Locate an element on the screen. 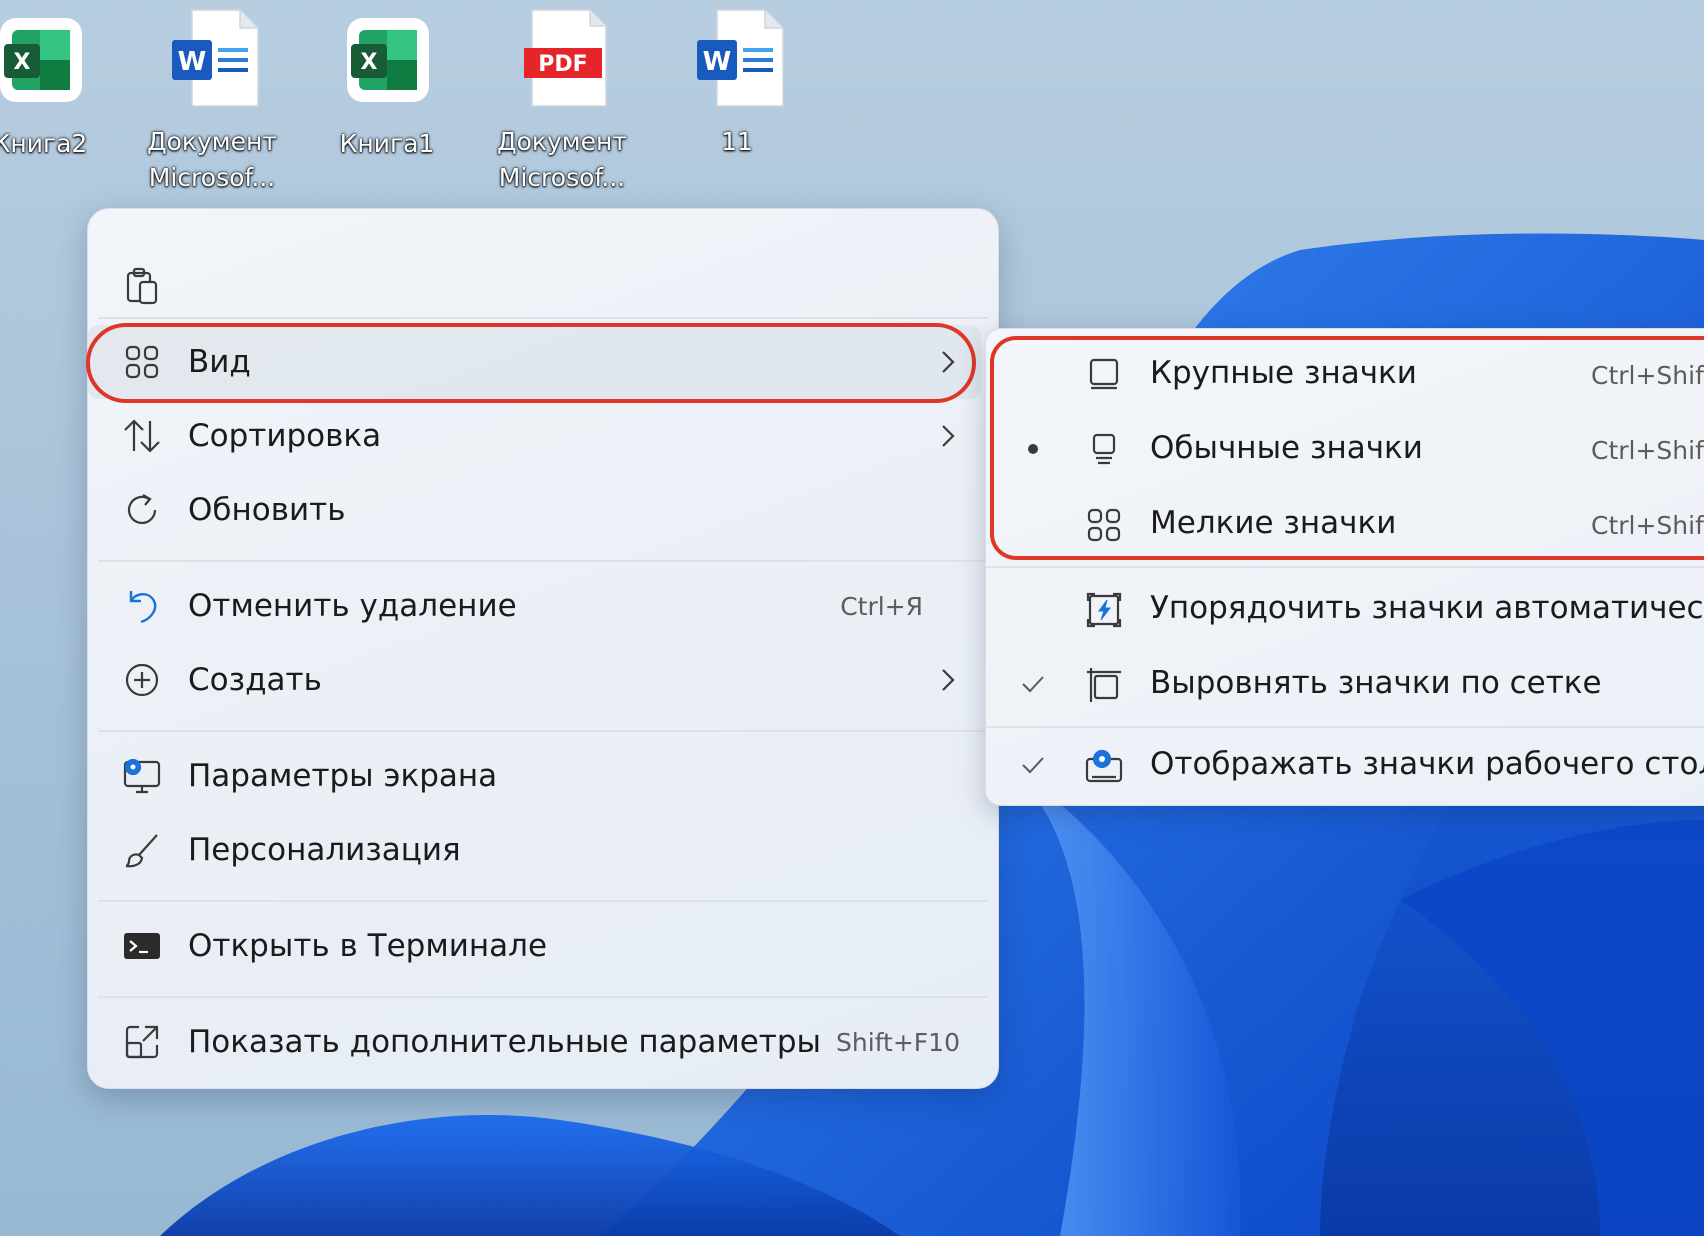 The height and width of the screenshot is (1236, 1704). menu-item-shortcut: Ctrl+Я is located at coordinates (881, 606).